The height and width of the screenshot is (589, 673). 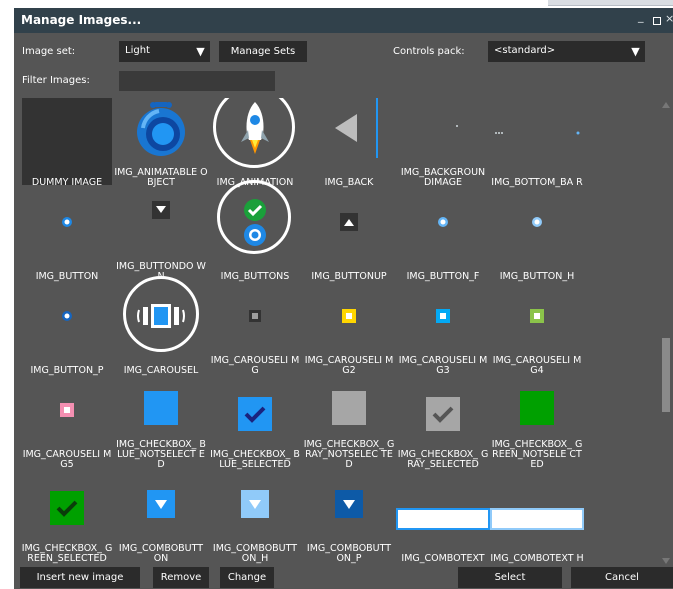 I want to click on image-tile: IMG_BOTTOM_BA R, so click(x=537, y=145).